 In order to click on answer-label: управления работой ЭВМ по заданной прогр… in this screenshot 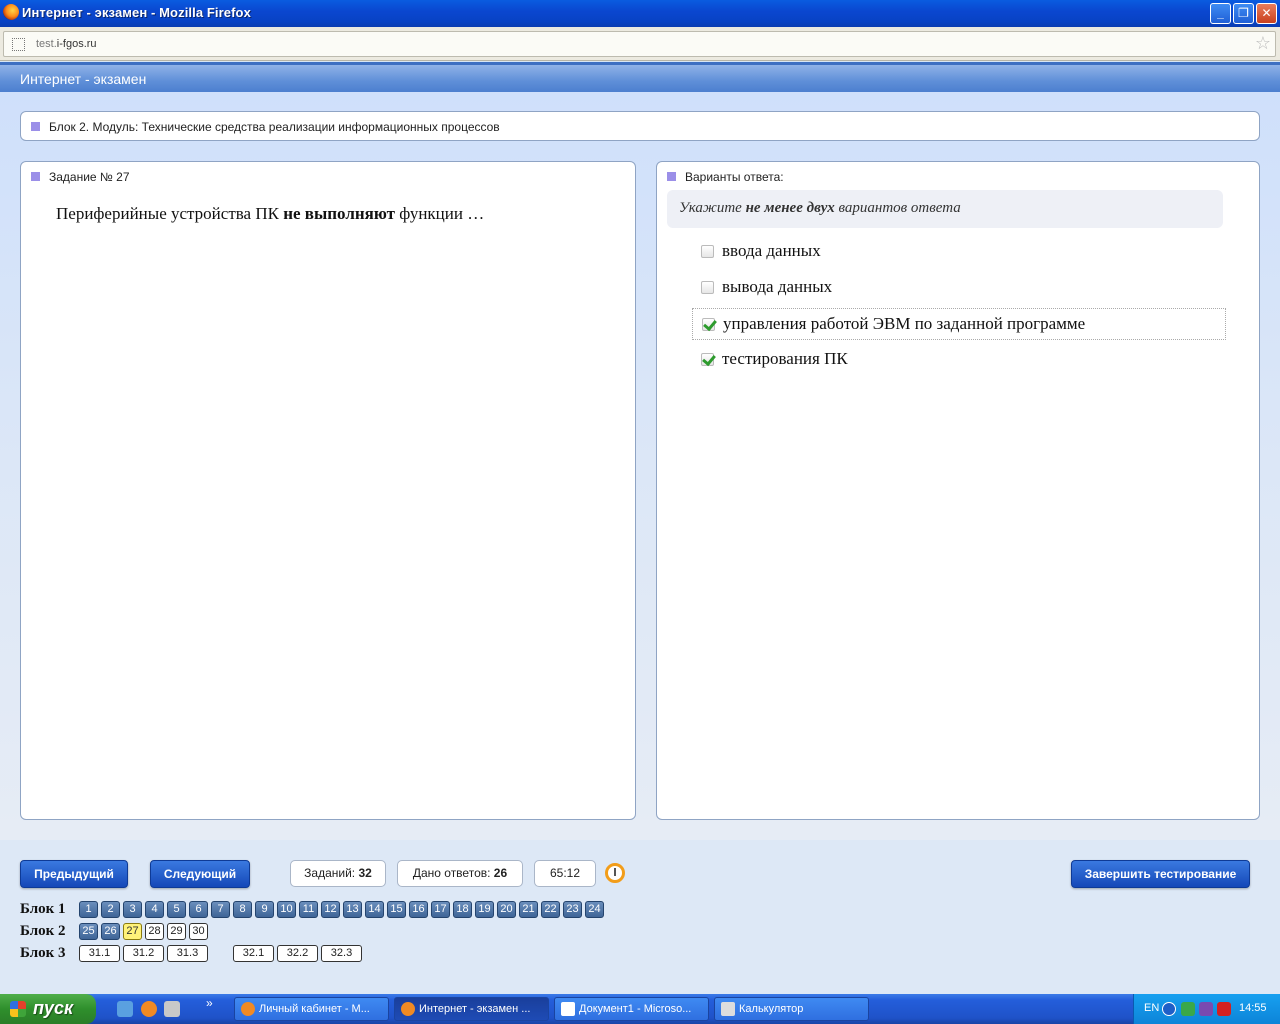, I will do `click(904, 324)`.